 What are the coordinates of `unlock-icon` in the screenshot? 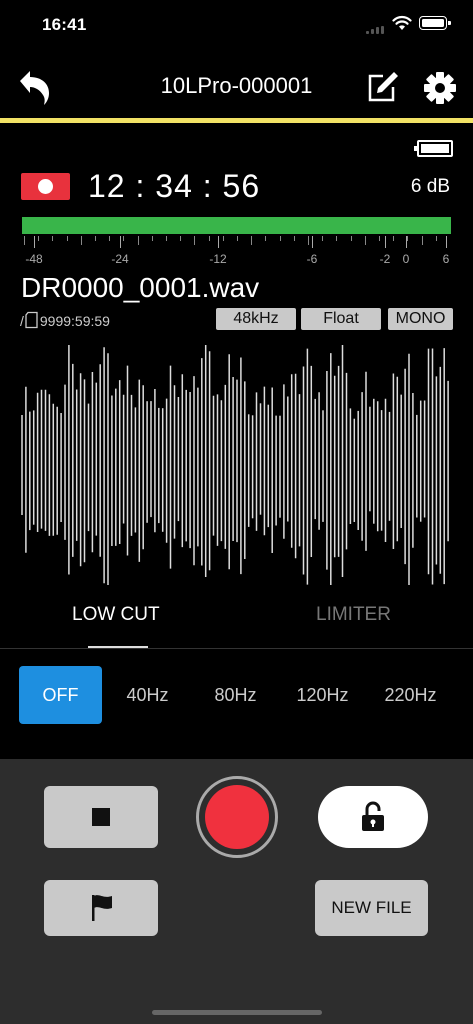 It's located at (373, 816).